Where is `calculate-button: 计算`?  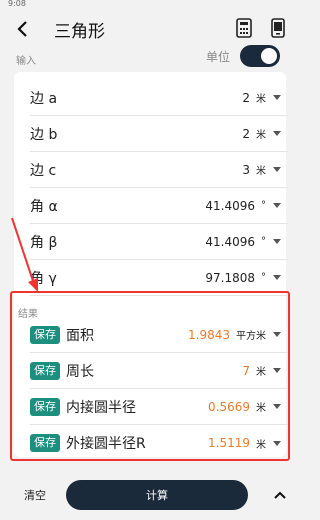
calculate-button: 计算 is located at coordinates (157, 495).